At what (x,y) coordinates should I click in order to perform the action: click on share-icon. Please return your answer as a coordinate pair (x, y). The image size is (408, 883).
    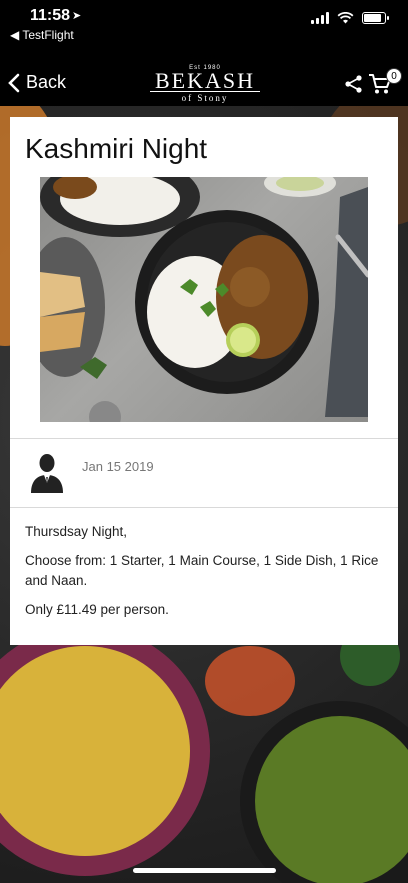
    Looking at the image, I should click on (354, 84).